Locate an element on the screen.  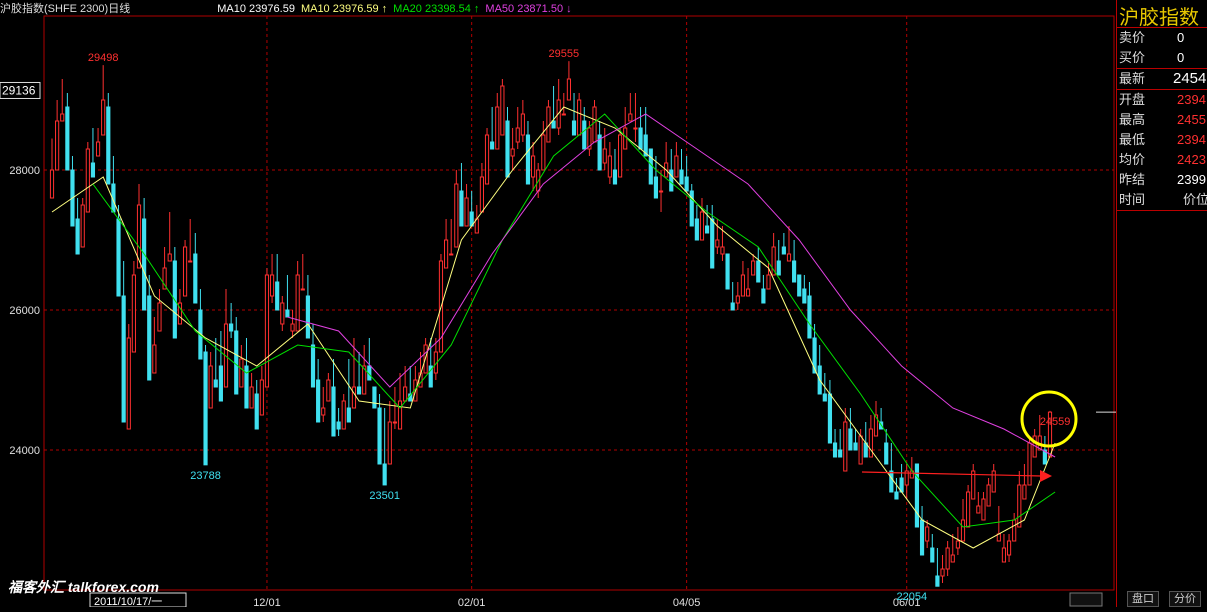
quote-row: 最低 2394 is located at coordinates (1162, 140).